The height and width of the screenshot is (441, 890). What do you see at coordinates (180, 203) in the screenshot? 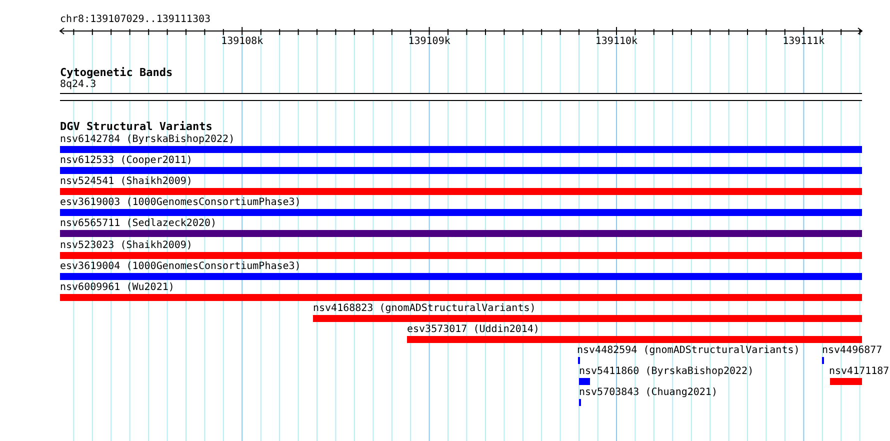
I see `variant-label: esv3619003 (1000GenomesConsortiumPhase3)` at bounding box center [180, 203].